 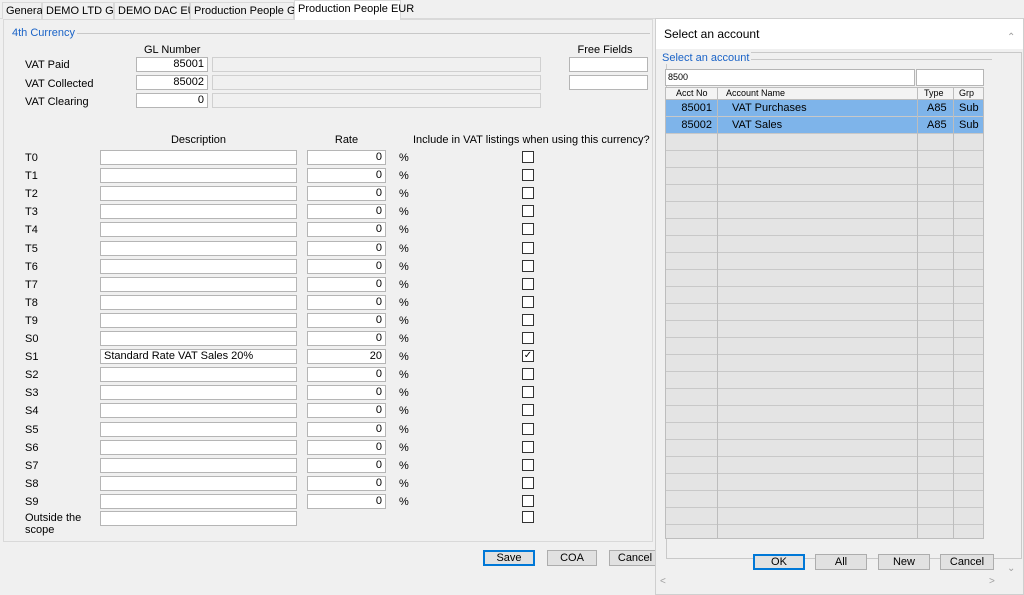 I want to click on rate-input-s3: 0, so click(x=346, y=393).